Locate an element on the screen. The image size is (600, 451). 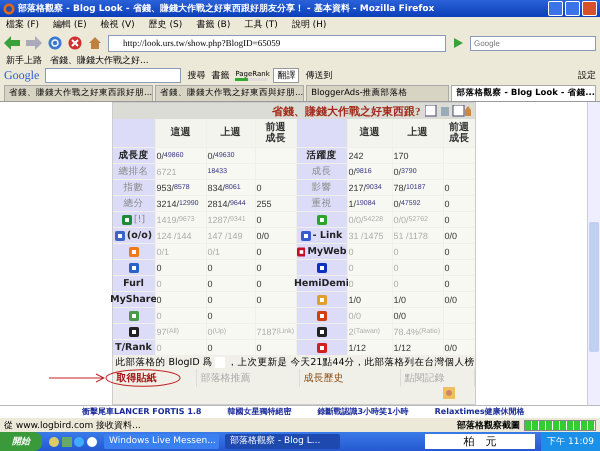
menu-item: 歷史 (S) is located at coordinates (165, 24).